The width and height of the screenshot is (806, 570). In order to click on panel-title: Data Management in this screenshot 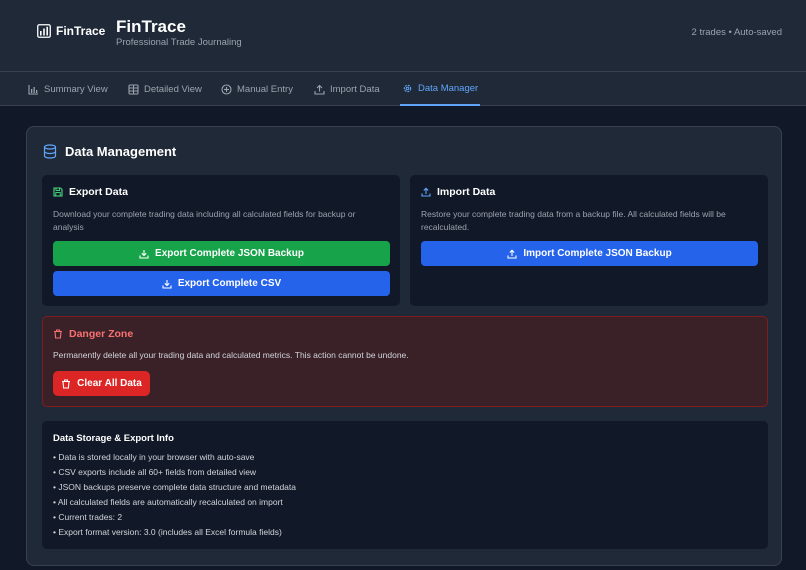, I will do `click(109, 151)`.